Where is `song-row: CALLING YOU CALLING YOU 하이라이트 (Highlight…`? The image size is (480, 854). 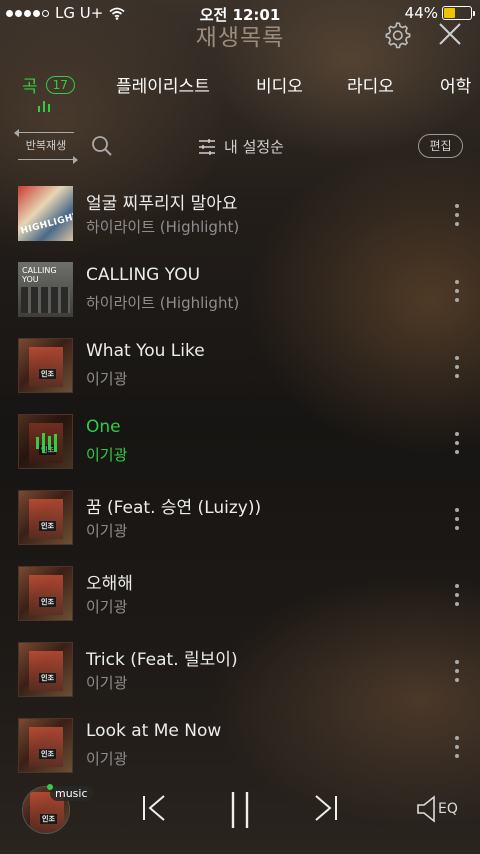
song-row: CALLING YOU CALLING YOU 하이라이트 (Highlight… is located at coordinates (240, 290).